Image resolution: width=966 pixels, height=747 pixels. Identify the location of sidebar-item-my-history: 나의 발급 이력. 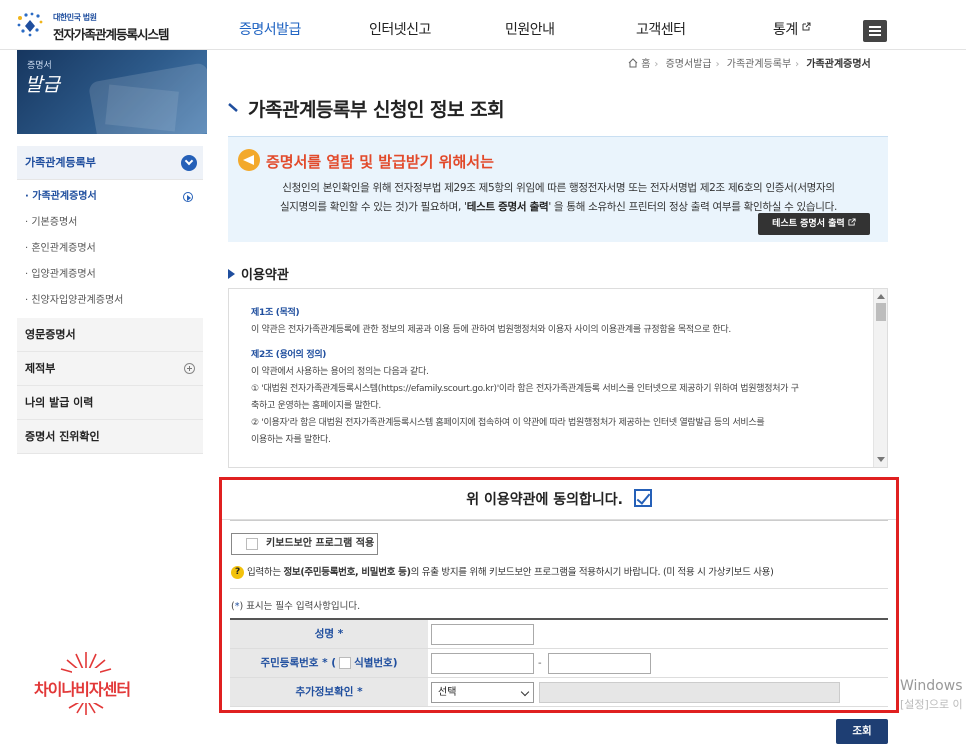
(110, 403).